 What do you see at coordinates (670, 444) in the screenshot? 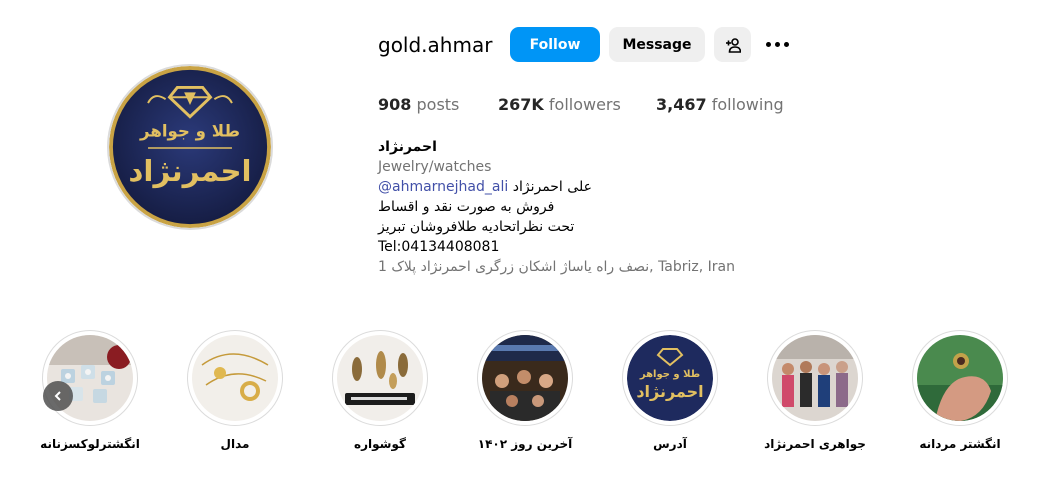
I see `highlight-label: آدرس` at bounding box center [670, 444].